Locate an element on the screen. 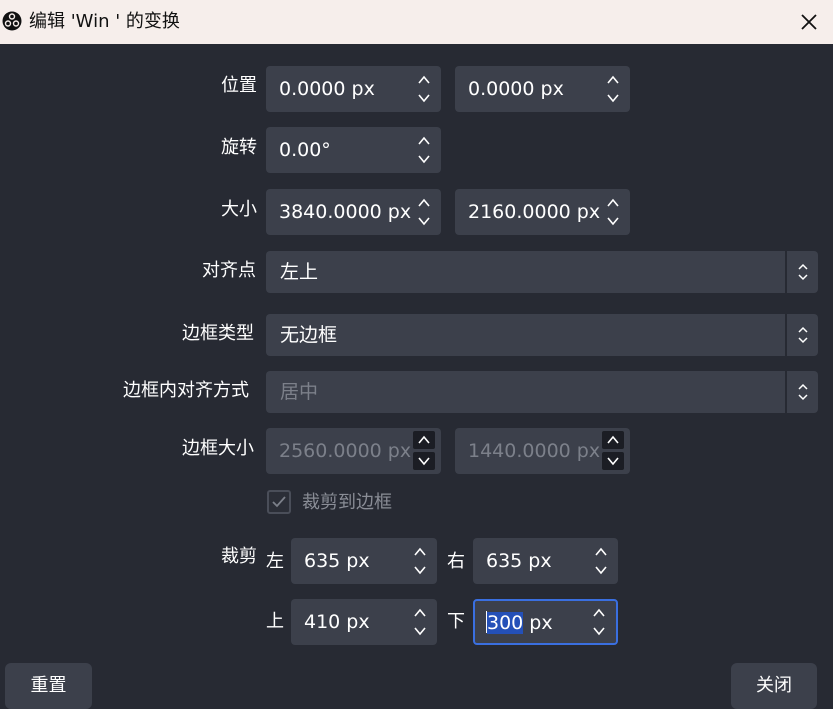  bounds-type-value: 无边框 is located at coordinates (309, 335).